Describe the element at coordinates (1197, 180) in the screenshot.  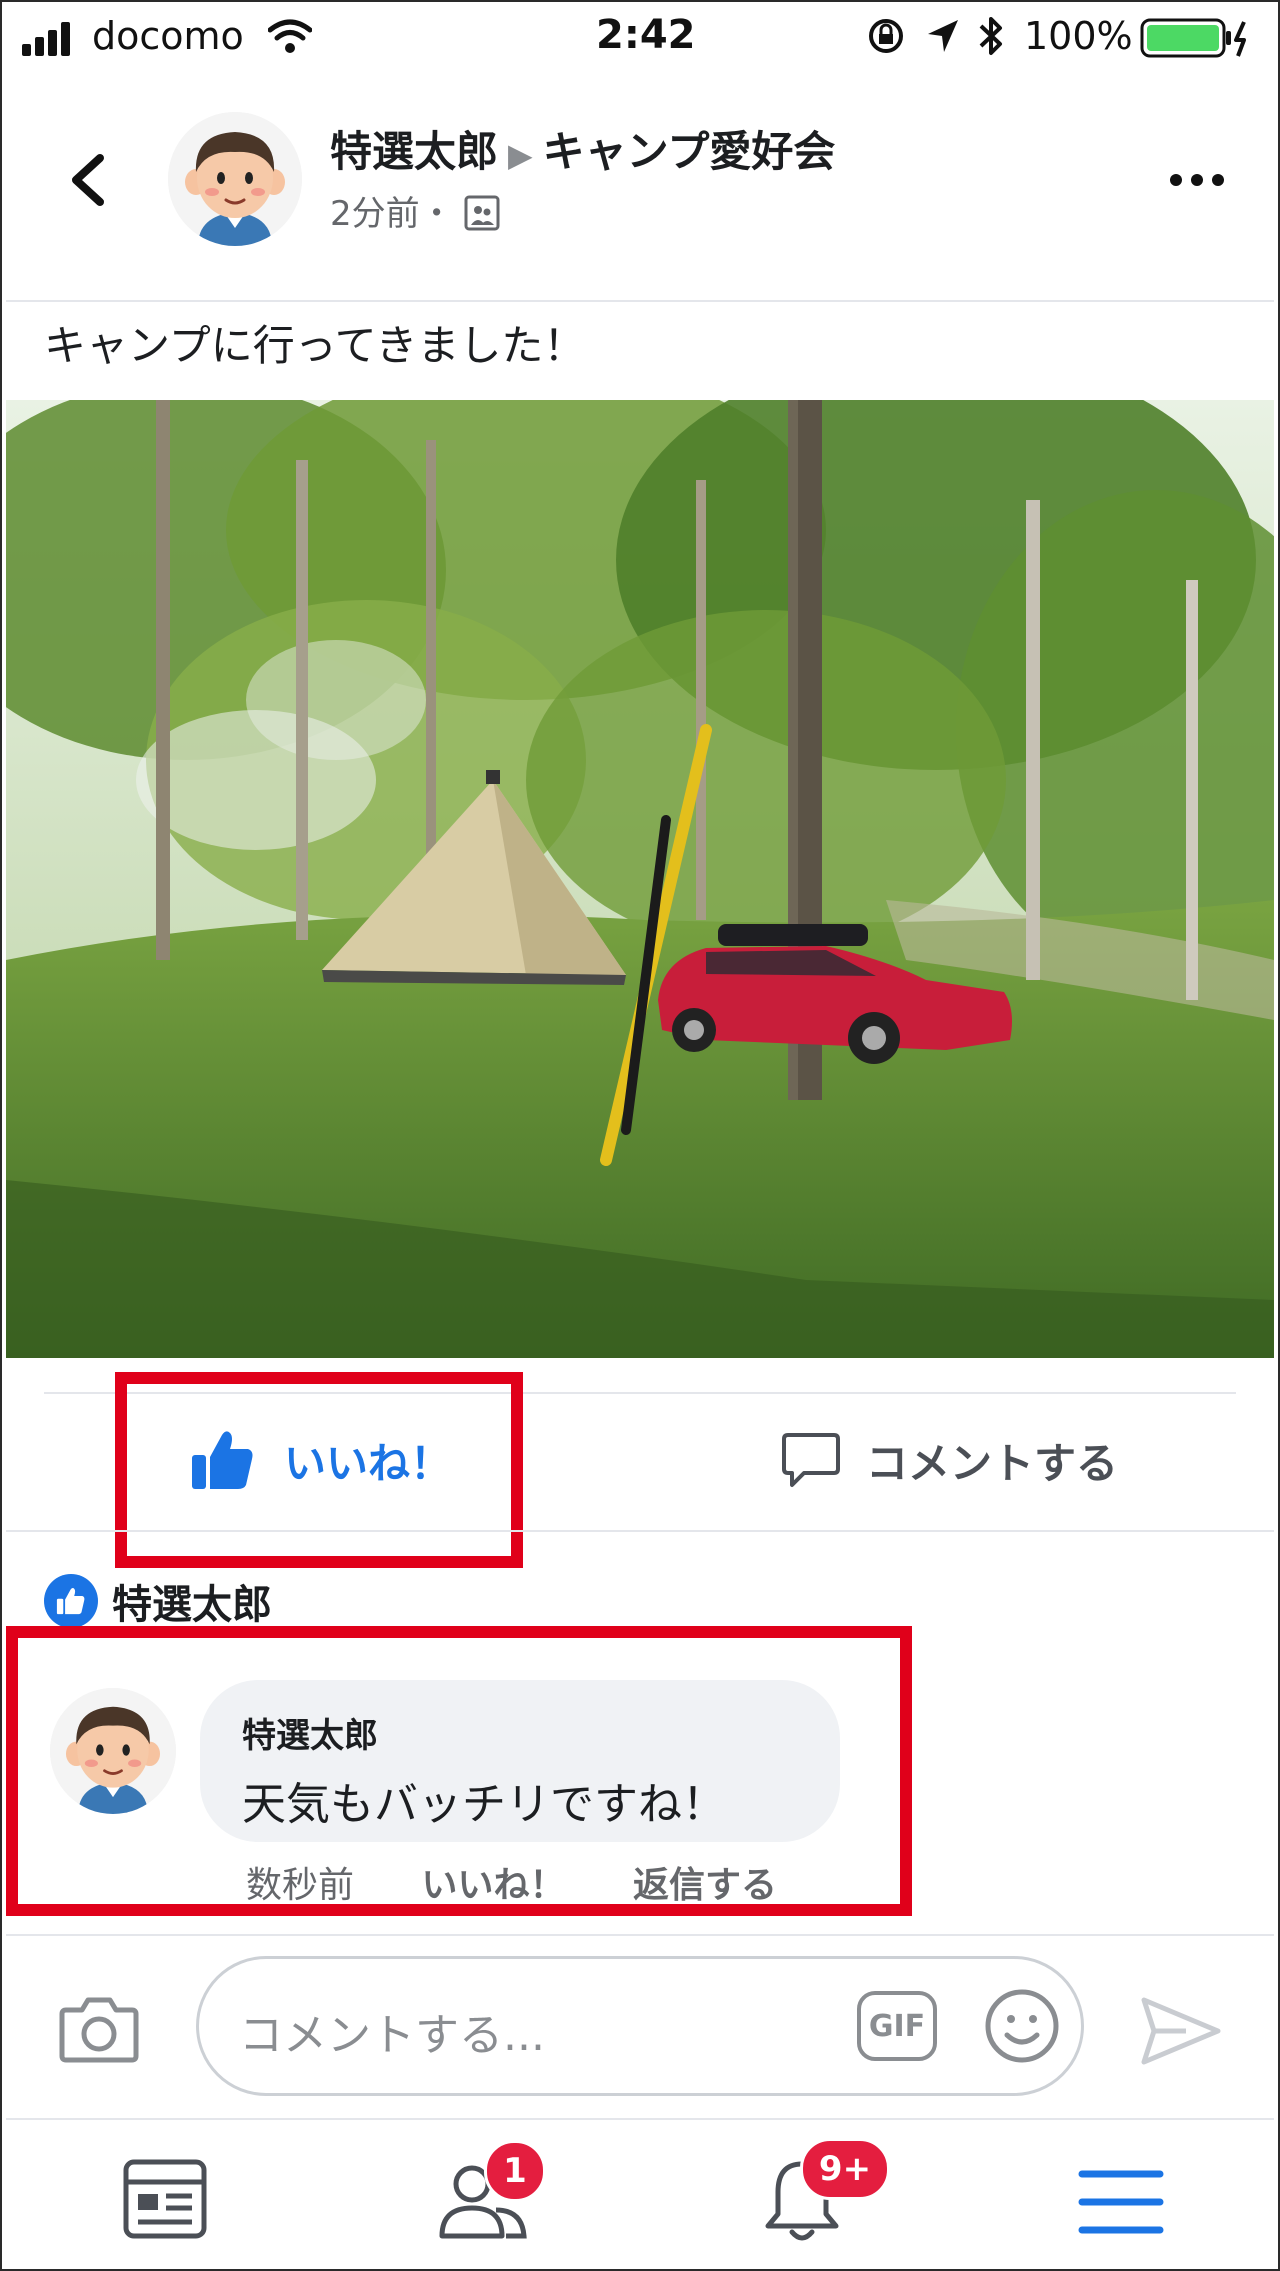
I see `more-options-button` at that location.